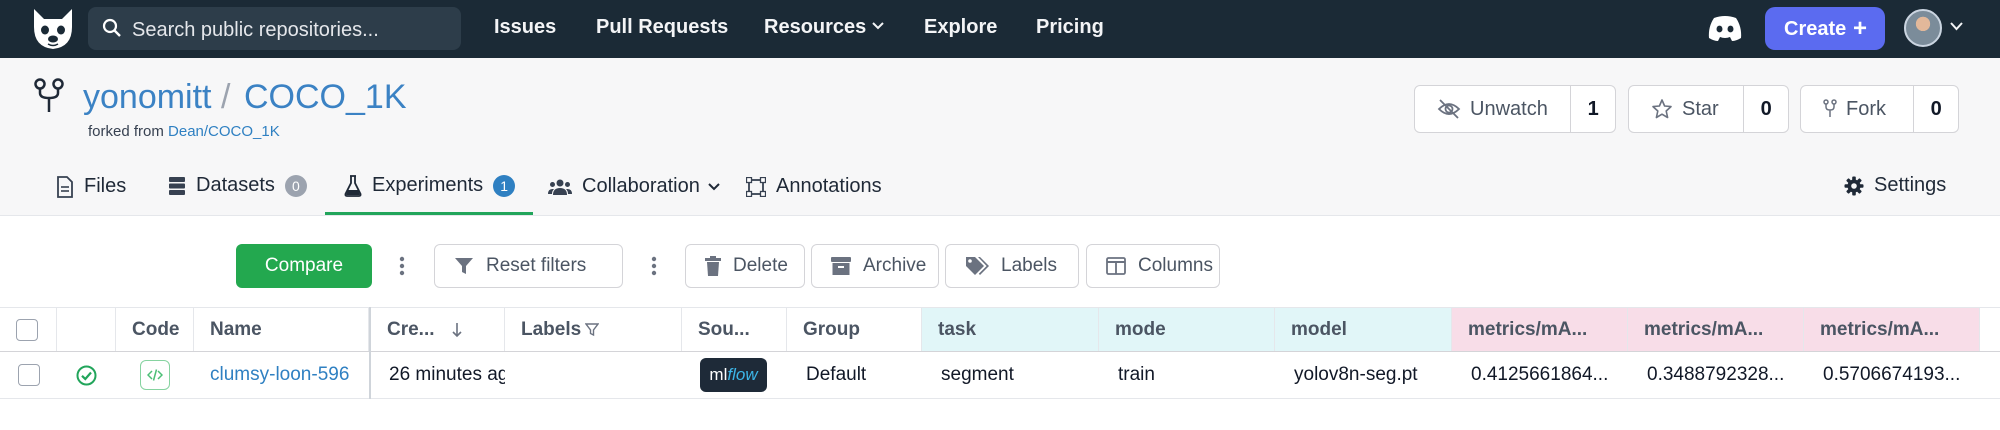 The height and width of the screenshot is (430, 2000). Describe the element at coordinates (1895, 185) in the screenshot. I see `tab-settings: Settings` at that location.